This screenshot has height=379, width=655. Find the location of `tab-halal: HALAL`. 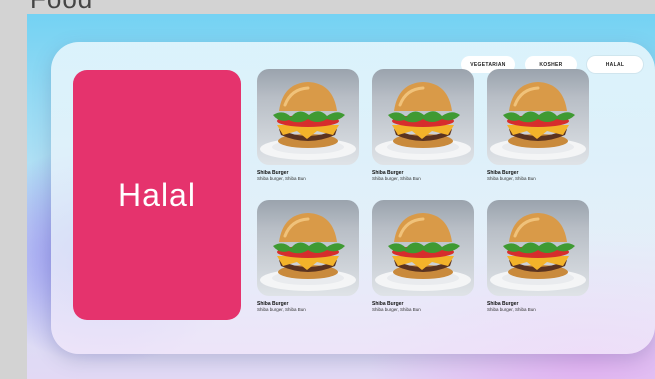

tab-halal: HALAL is located at coordinates (615, 64).